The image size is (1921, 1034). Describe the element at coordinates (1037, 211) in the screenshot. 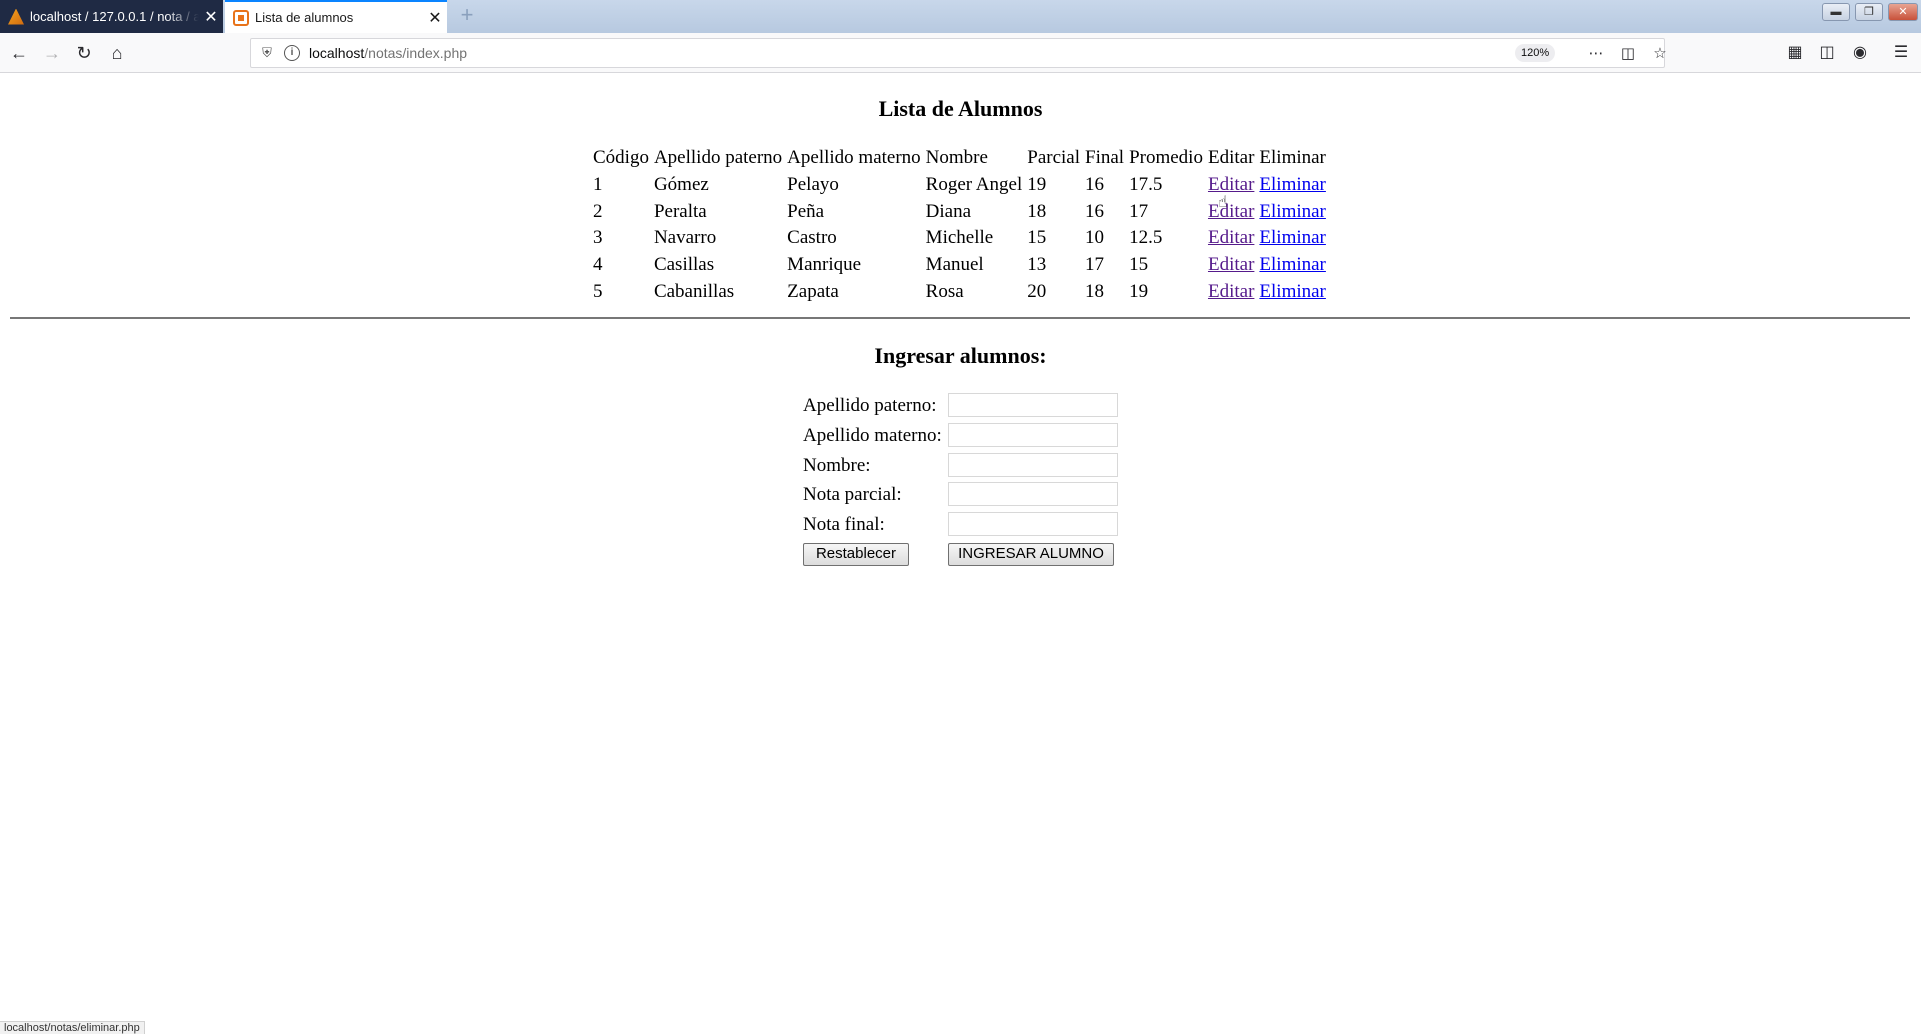

I see `cell-parcial: 18` at that location.